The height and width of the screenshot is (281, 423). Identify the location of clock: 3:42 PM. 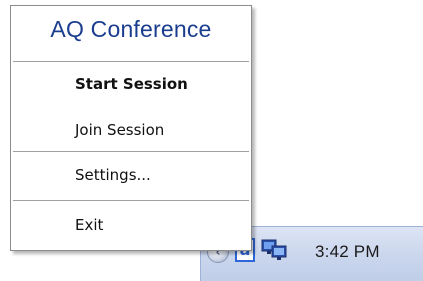
(347, 252).